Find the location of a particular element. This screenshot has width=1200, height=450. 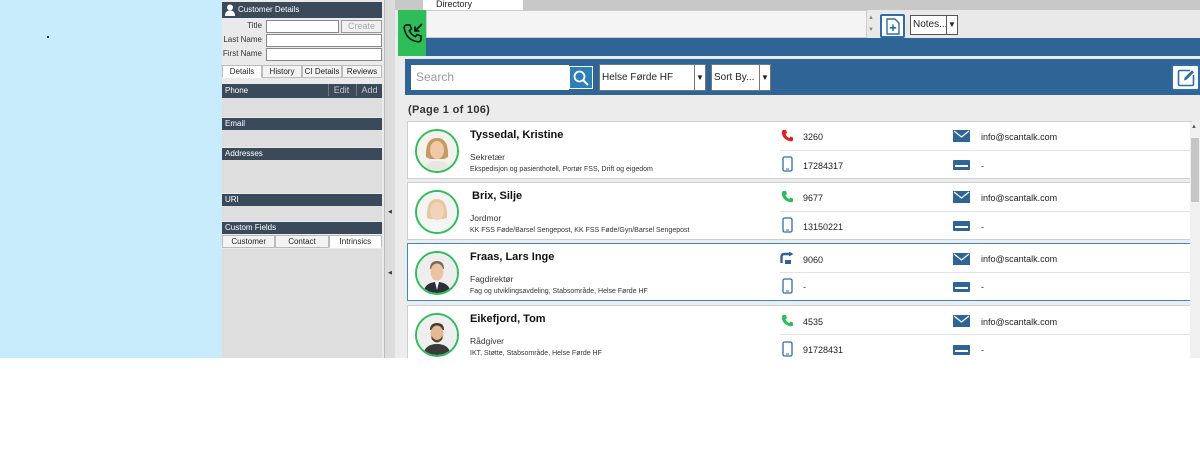

customer-tabs: Details History CI Details Reviews is located at coordinates (302, 71).